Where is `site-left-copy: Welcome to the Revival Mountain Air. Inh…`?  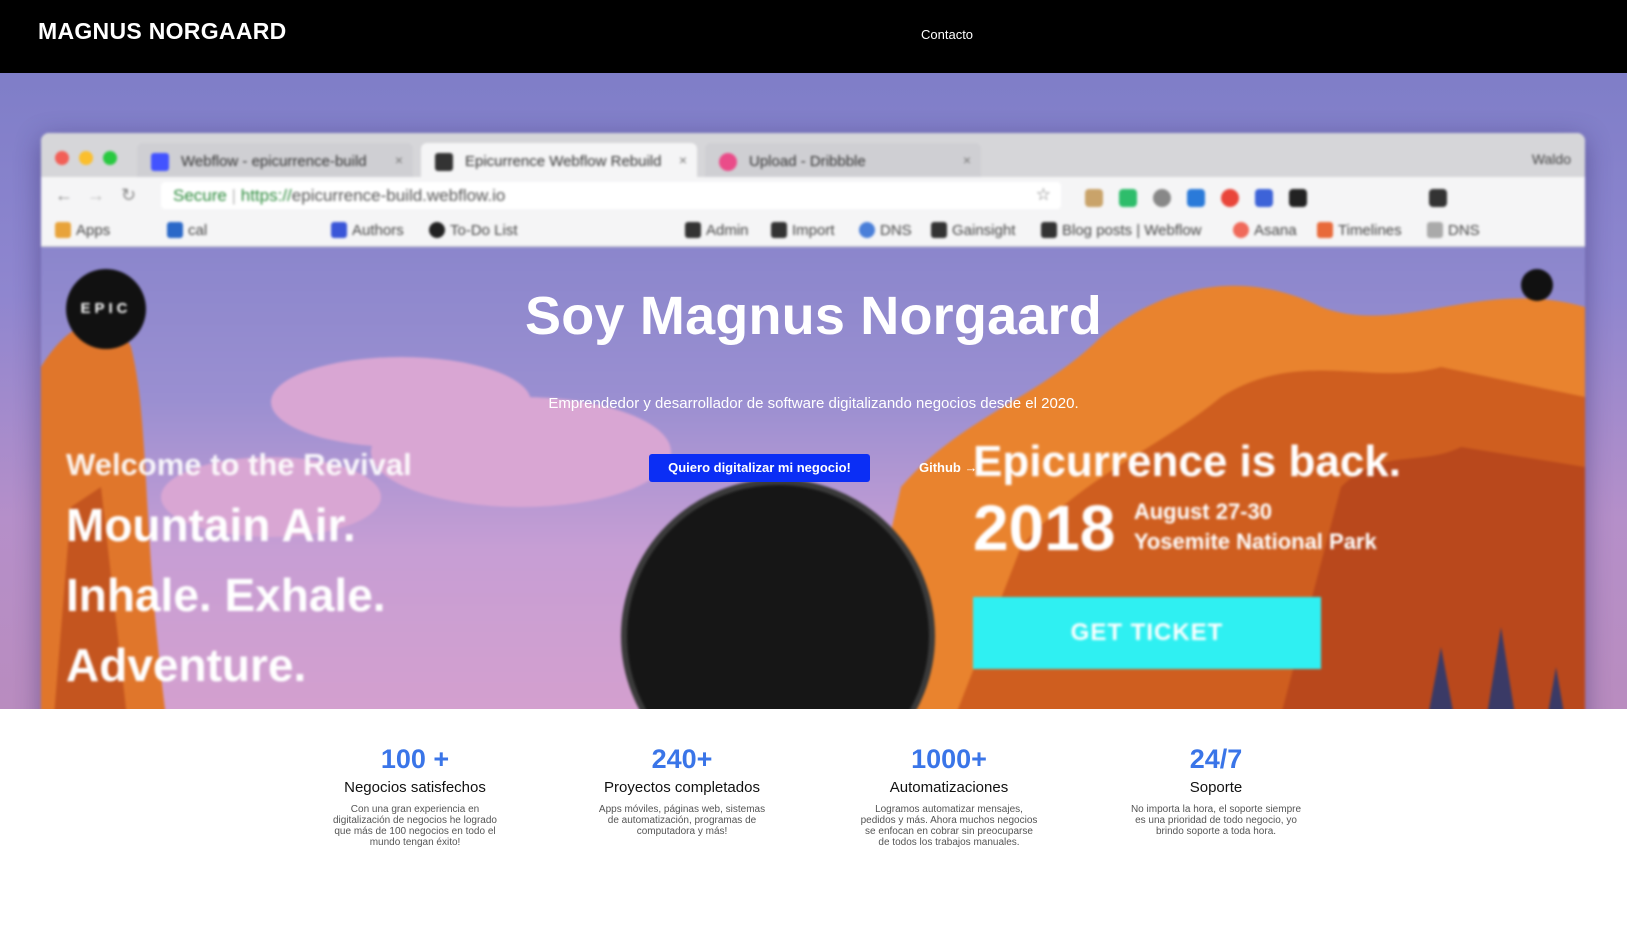
site-left-copy: Welcome to the Revival Mountain Air. Inh… is located at coordinates (239, 570).